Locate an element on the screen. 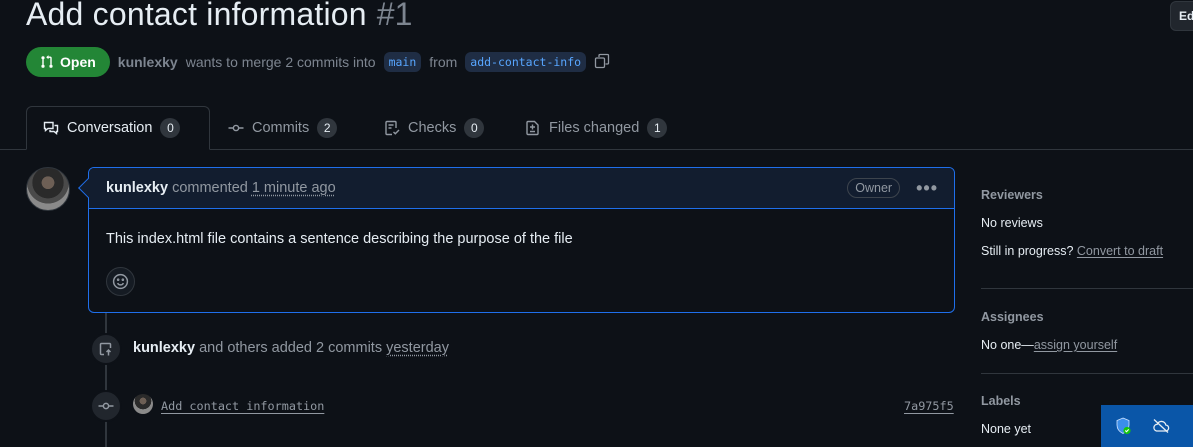  timeline-push-badge is located at coordinates (106, 349).